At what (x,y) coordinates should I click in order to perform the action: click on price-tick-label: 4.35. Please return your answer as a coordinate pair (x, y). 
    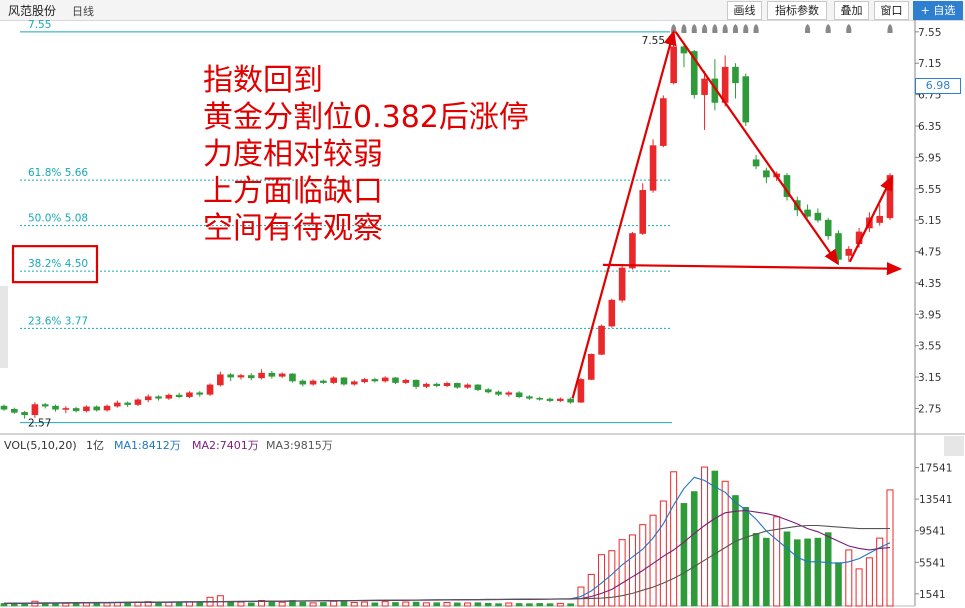
    Looking at the image, I should click on (929, 284).